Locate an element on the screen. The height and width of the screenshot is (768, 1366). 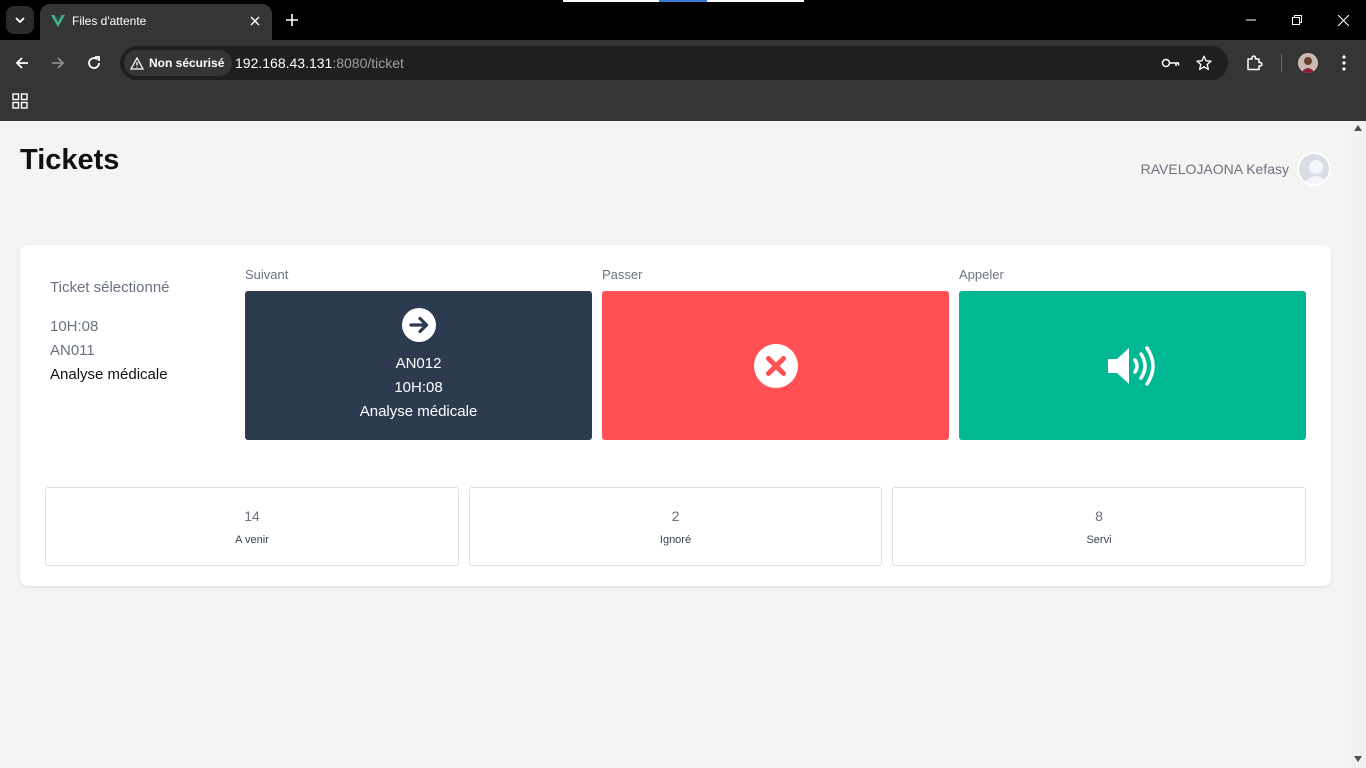
arrow-right-icon is located at coordinates (58, 63).